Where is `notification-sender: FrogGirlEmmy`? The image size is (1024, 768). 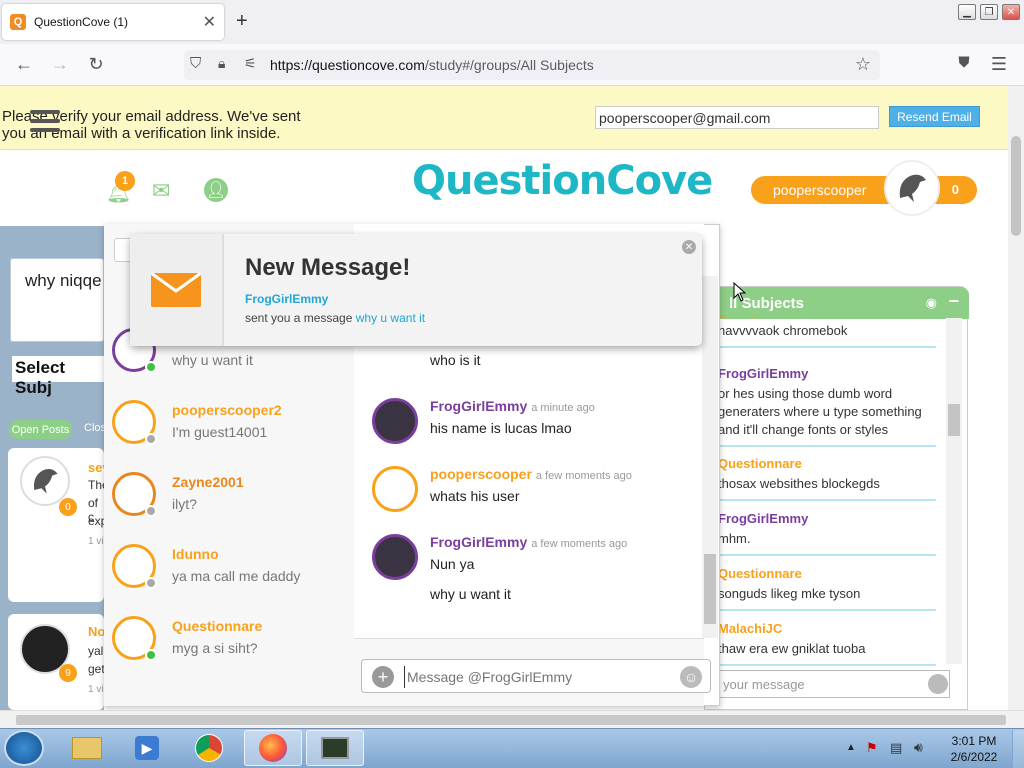 notification-sender: FrogGirlEmmy is located at coordinates (286, 299).